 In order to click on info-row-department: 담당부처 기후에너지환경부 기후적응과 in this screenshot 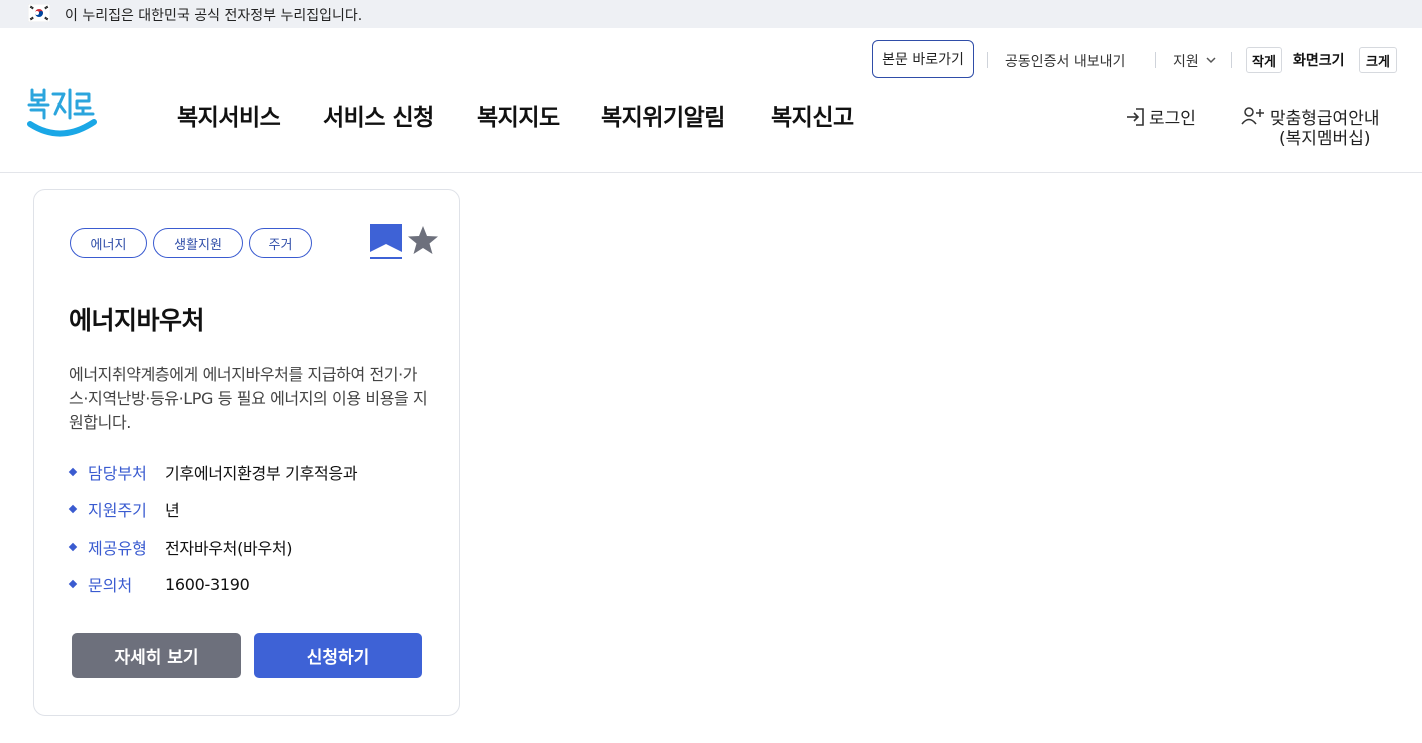, I will do `click(213, 472)`.